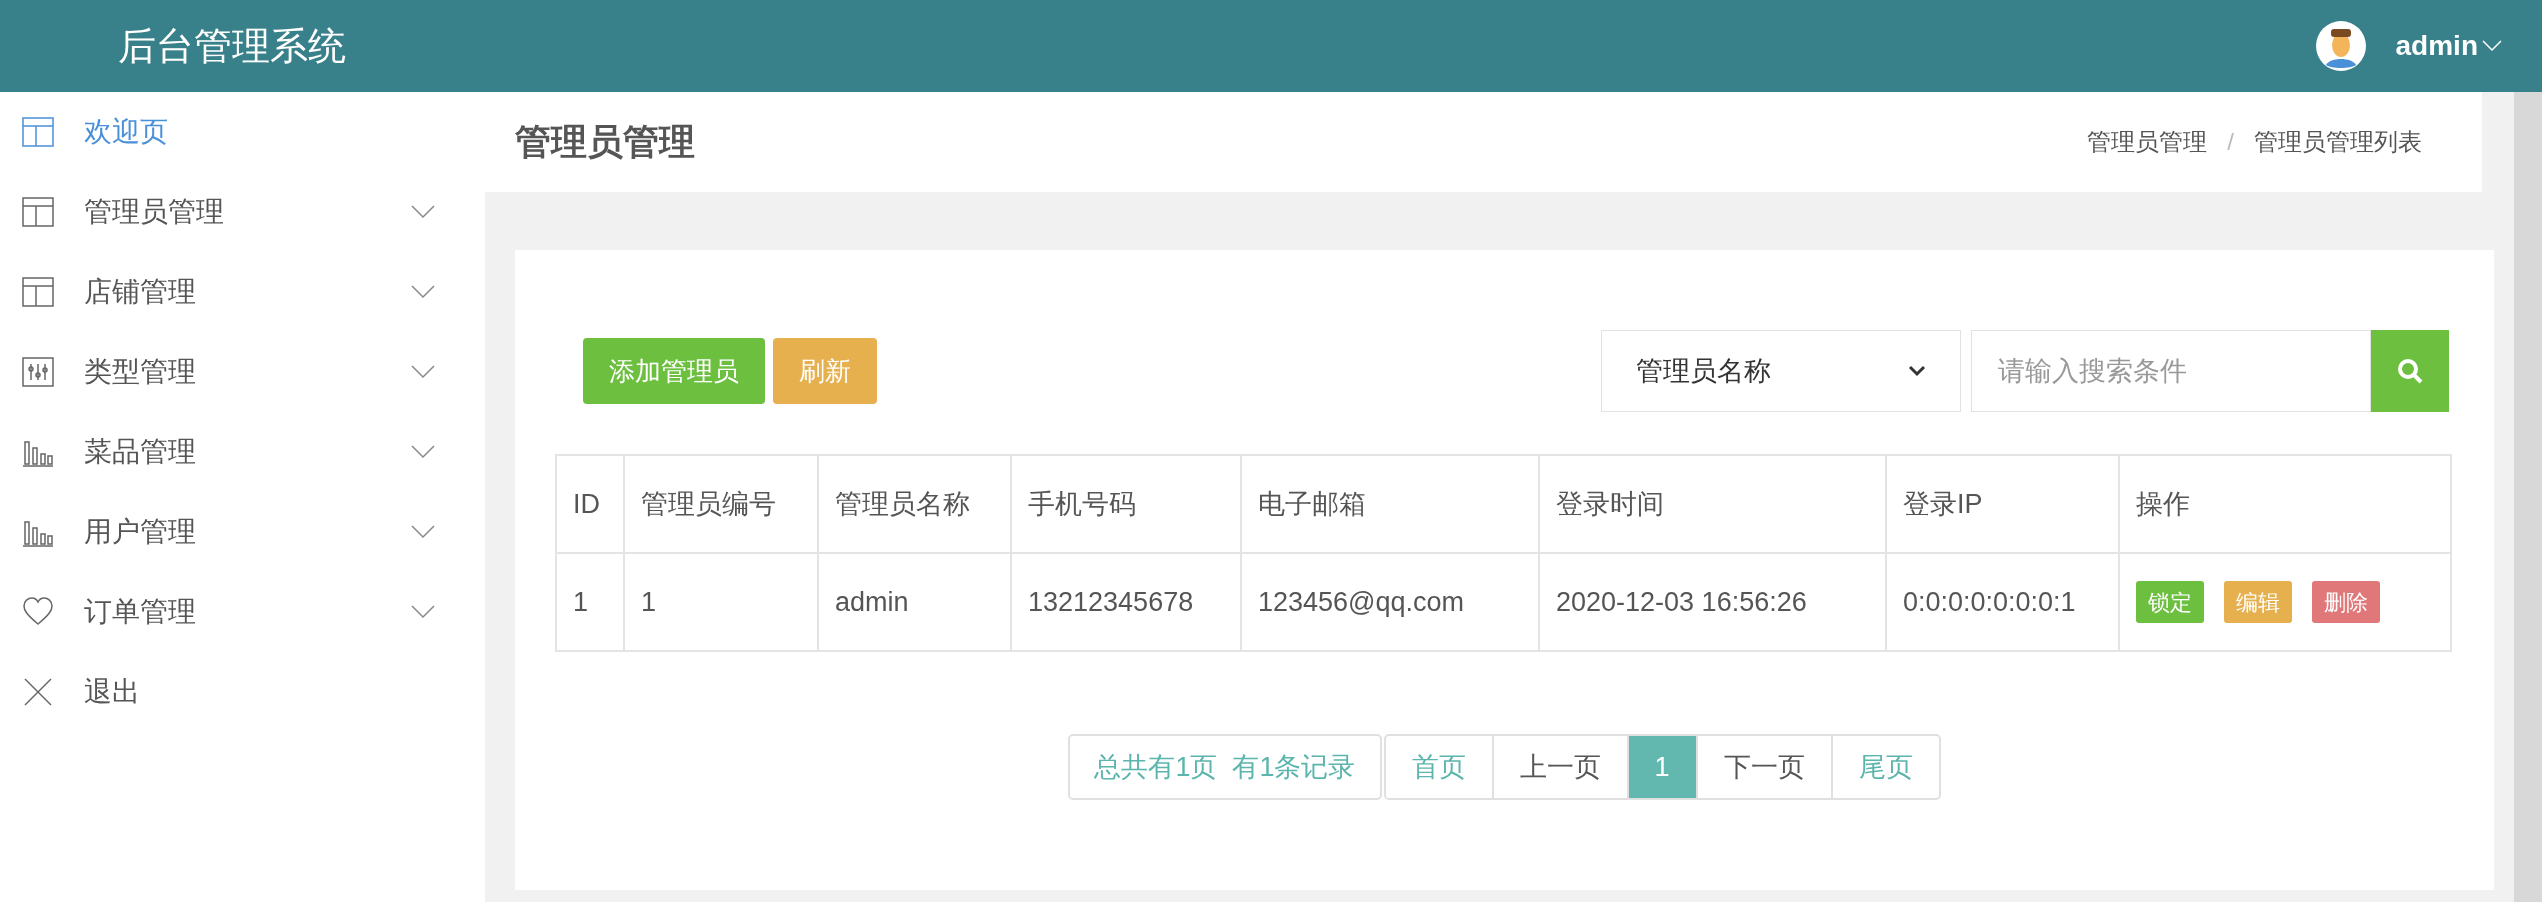 Image resolution: width=2542 pixels, height=902 pixels. I want to click on table-cell: admin, so click(914, 602).